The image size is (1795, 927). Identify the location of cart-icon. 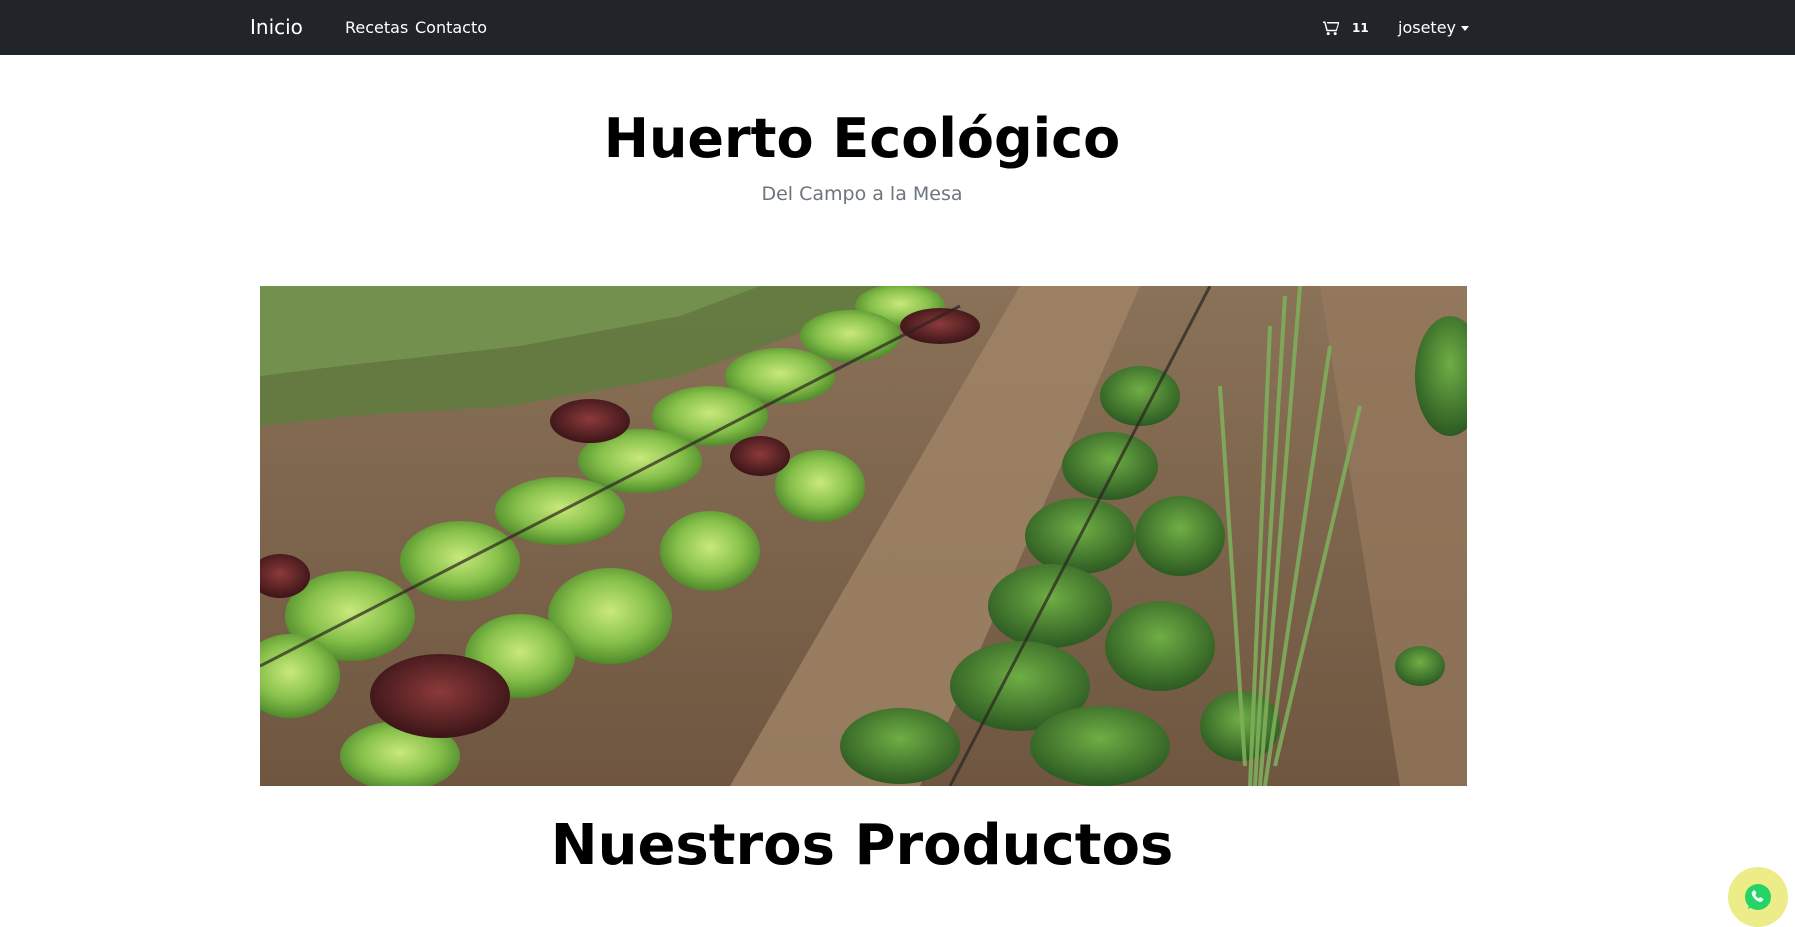
(1331, 28).